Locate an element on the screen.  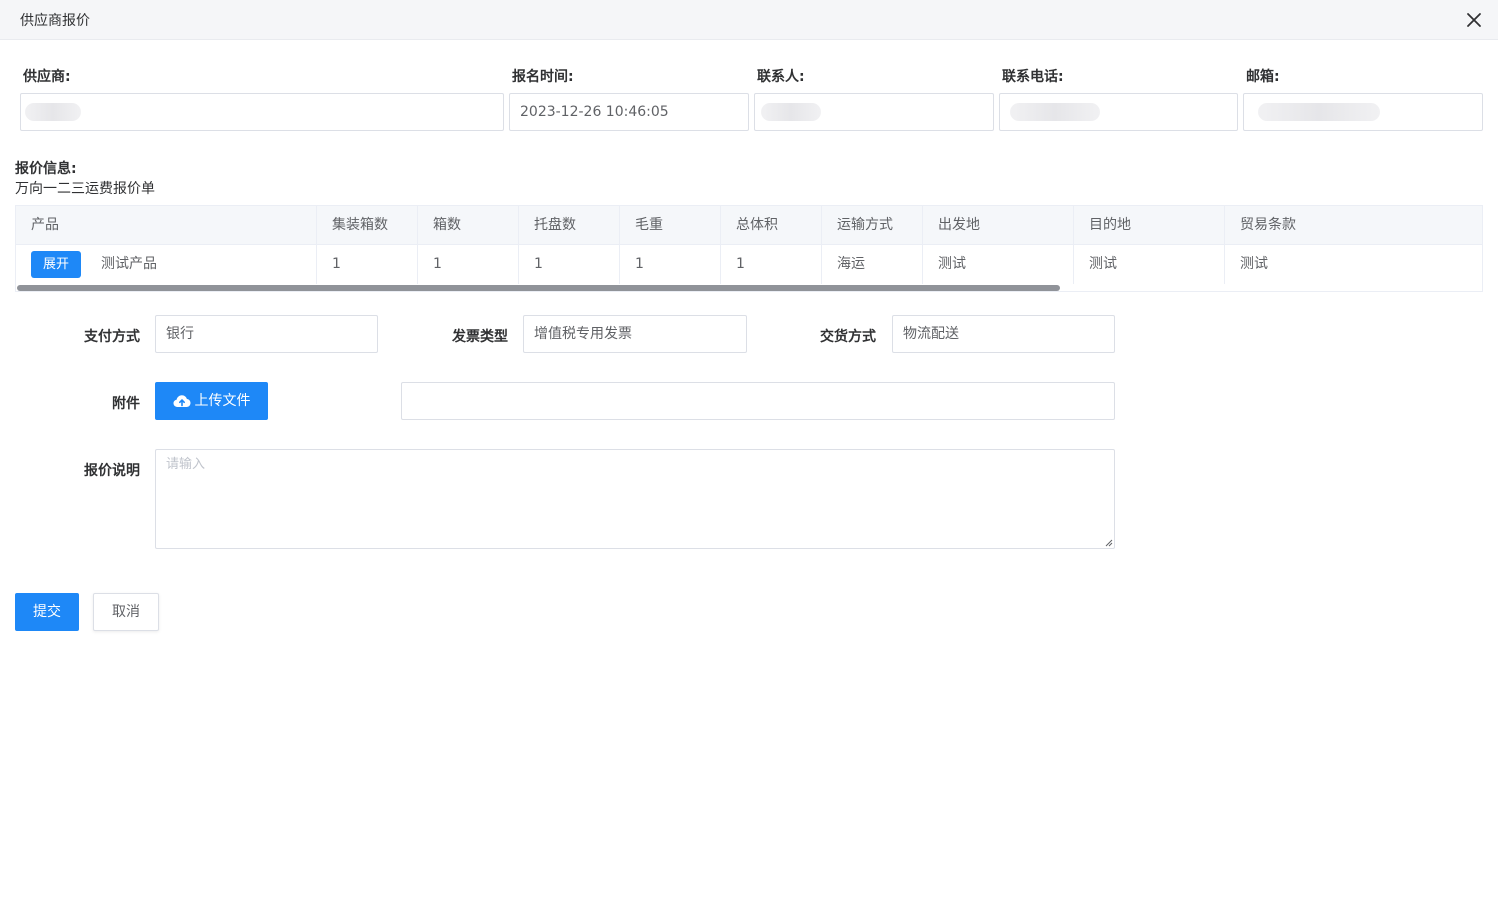
table-header-cell: 运输方式 is located at coordinates (872, 225).